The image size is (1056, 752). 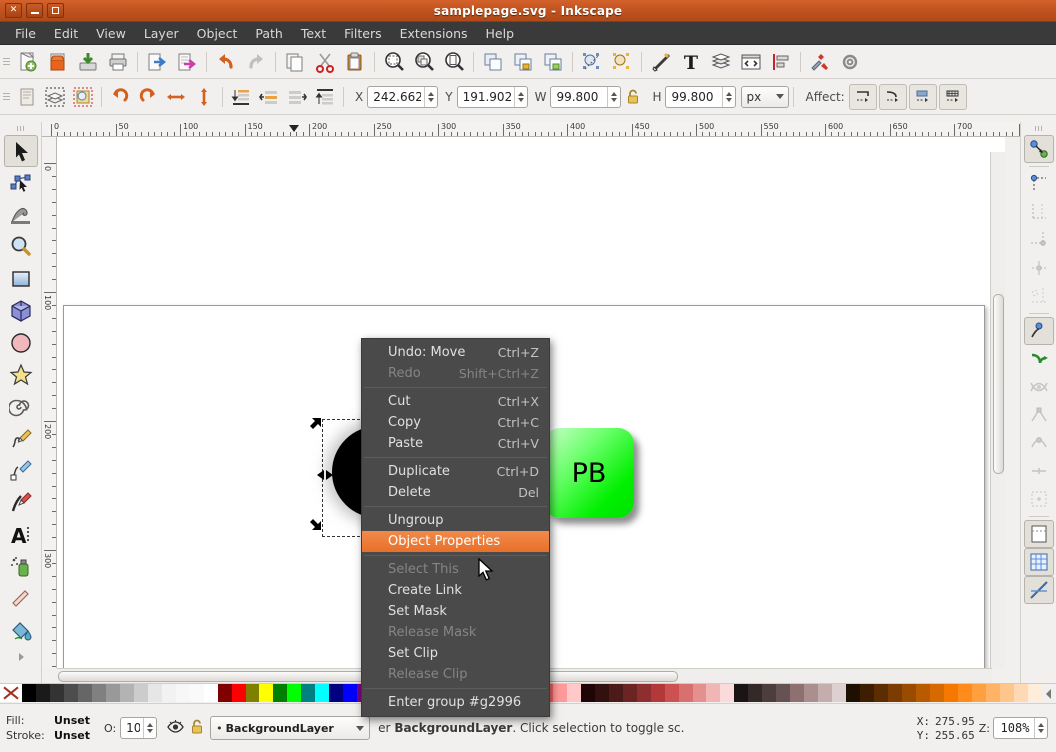 I want to click on context-menu-item: Ungroup, so click(x=455, y=520).